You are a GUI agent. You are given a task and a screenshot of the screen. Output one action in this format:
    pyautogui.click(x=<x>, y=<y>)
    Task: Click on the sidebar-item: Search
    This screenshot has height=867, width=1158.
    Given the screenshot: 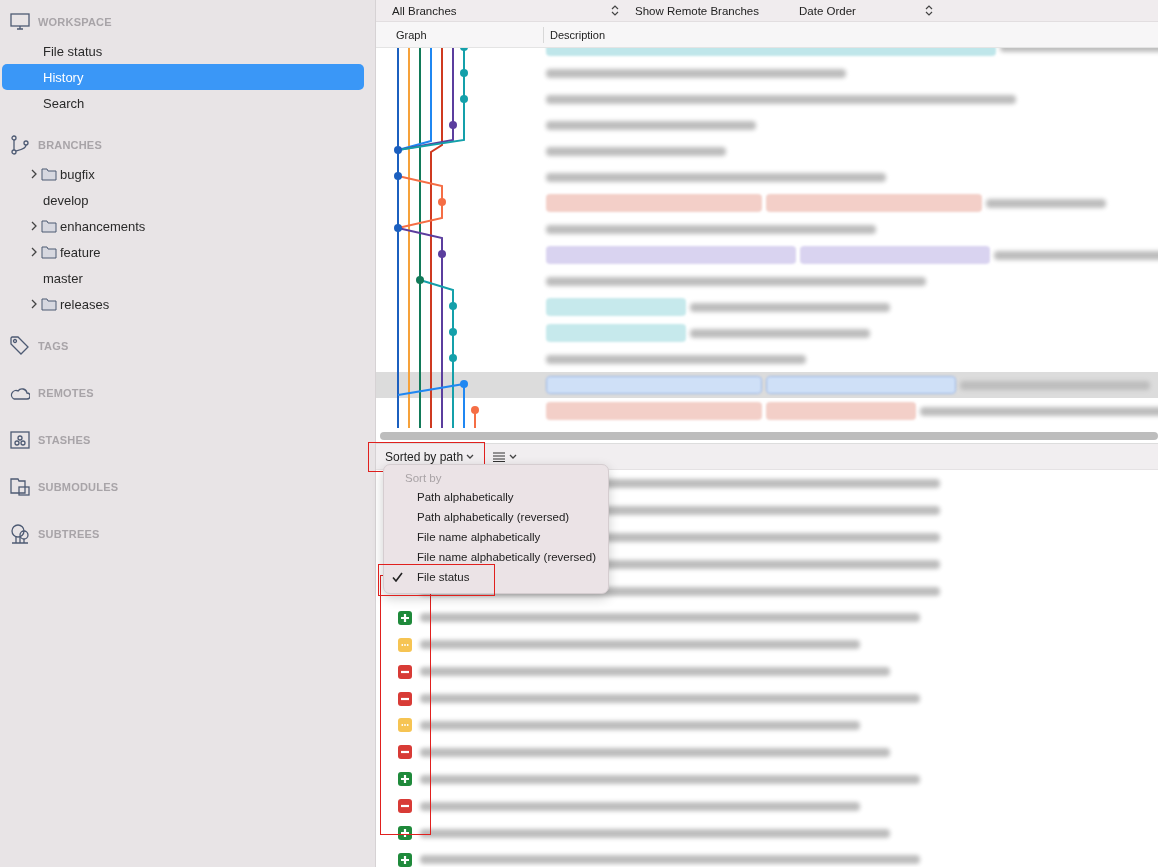 What is the action you would take?
    pyautogui.click(x=183, y=103)
    